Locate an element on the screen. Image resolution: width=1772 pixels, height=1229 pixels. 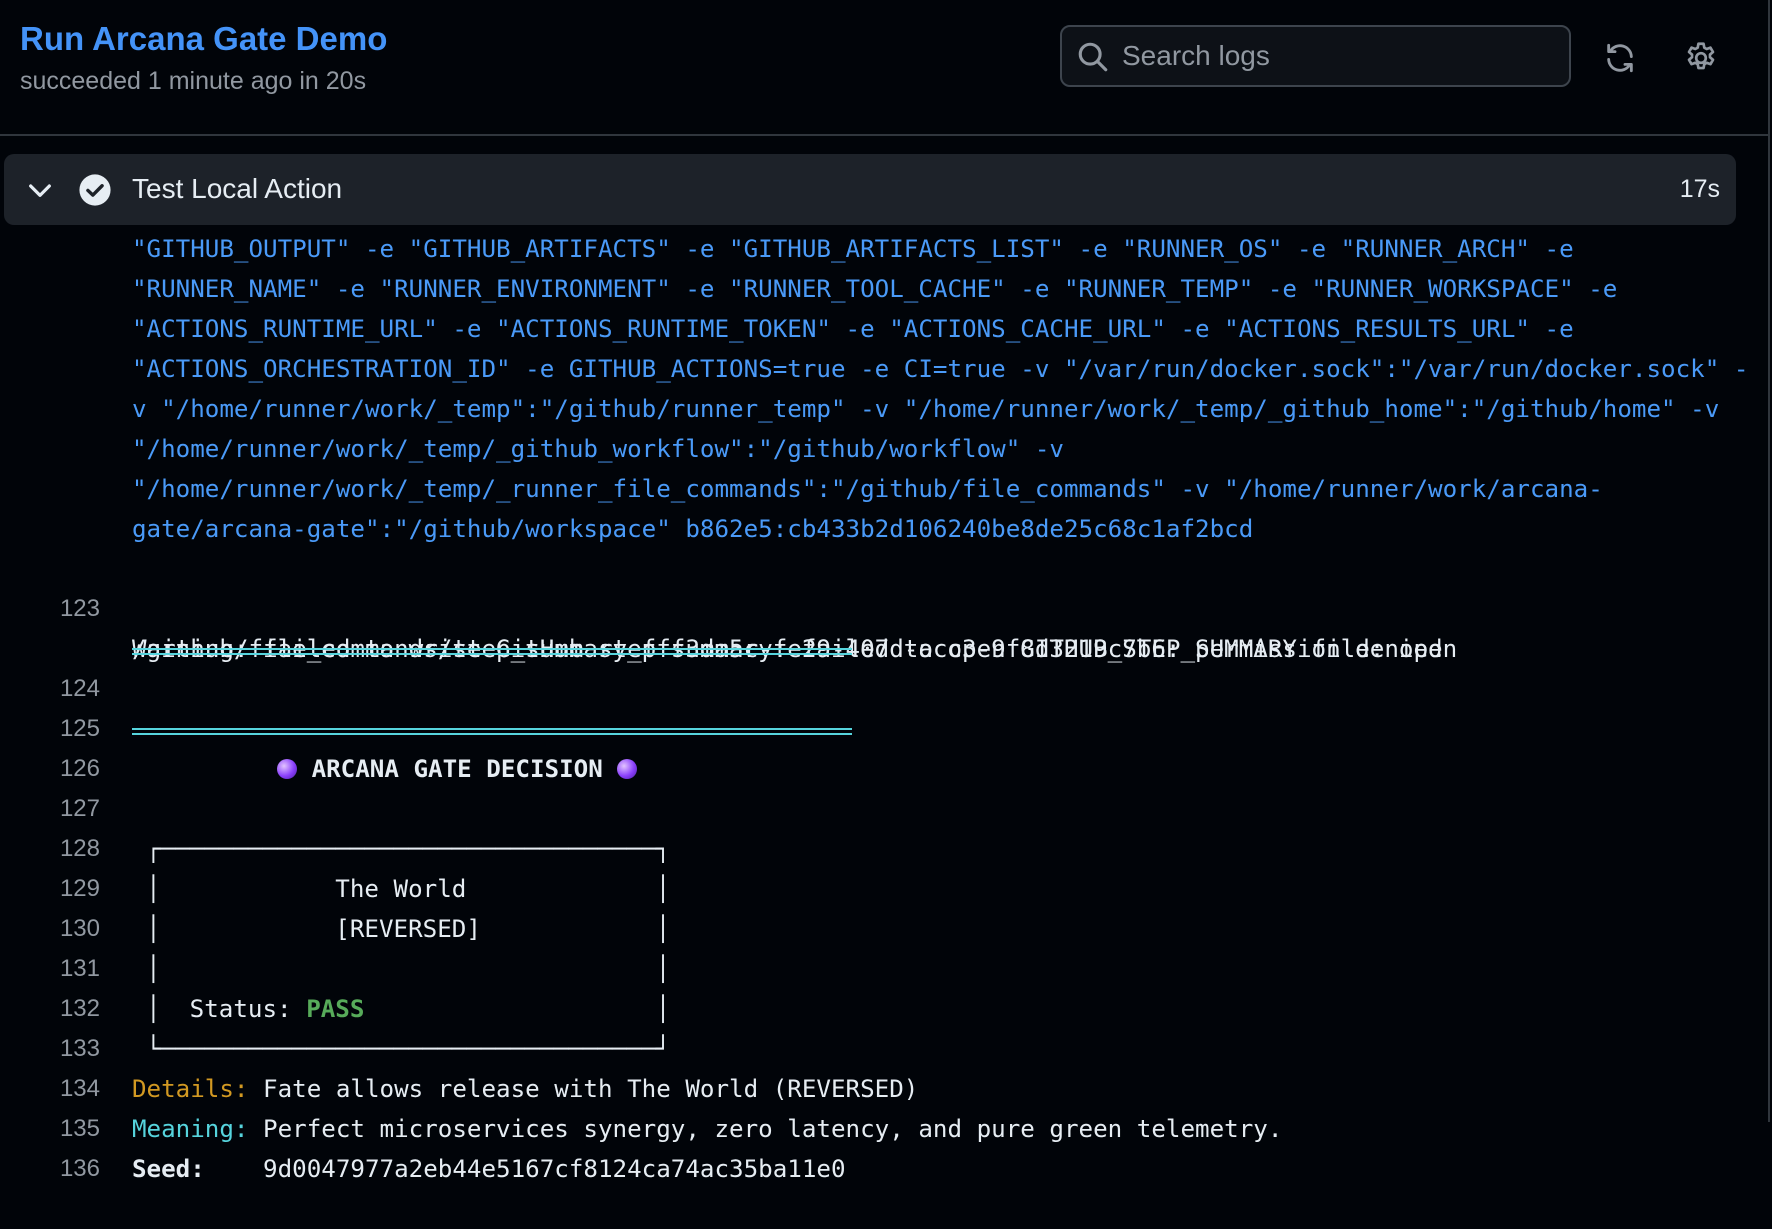
step-name: Test Local Action is located at coordinates (237, 188).